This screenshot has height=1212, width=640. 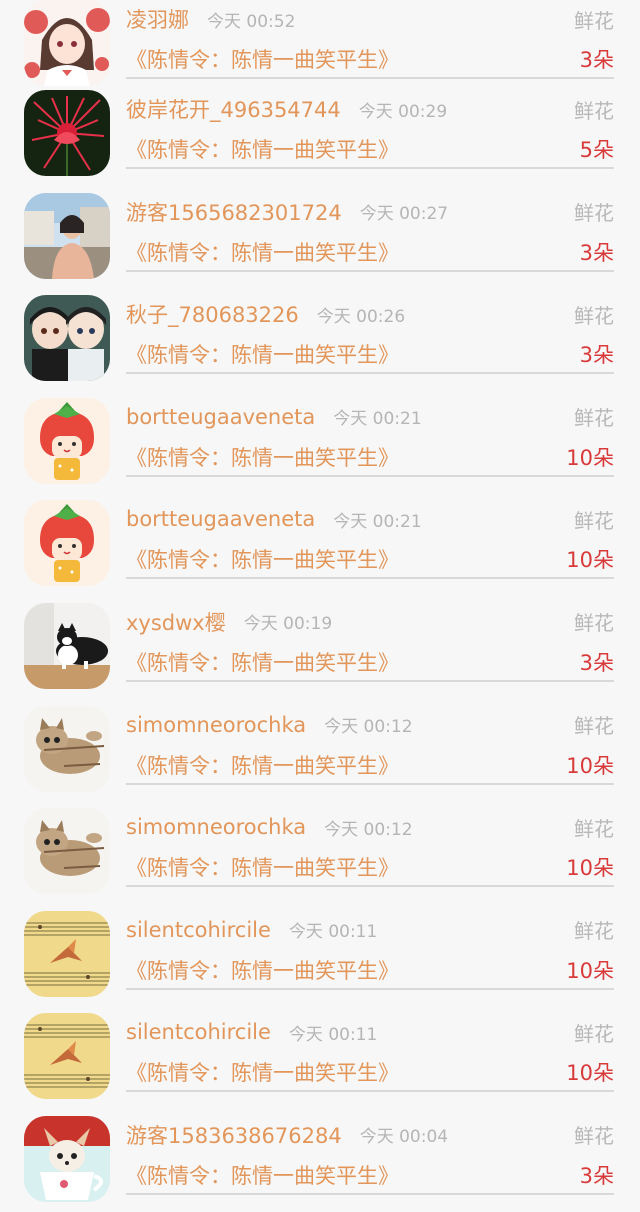 I want to click on timestamp: 今天 00:26, so click(x=361, y=316).